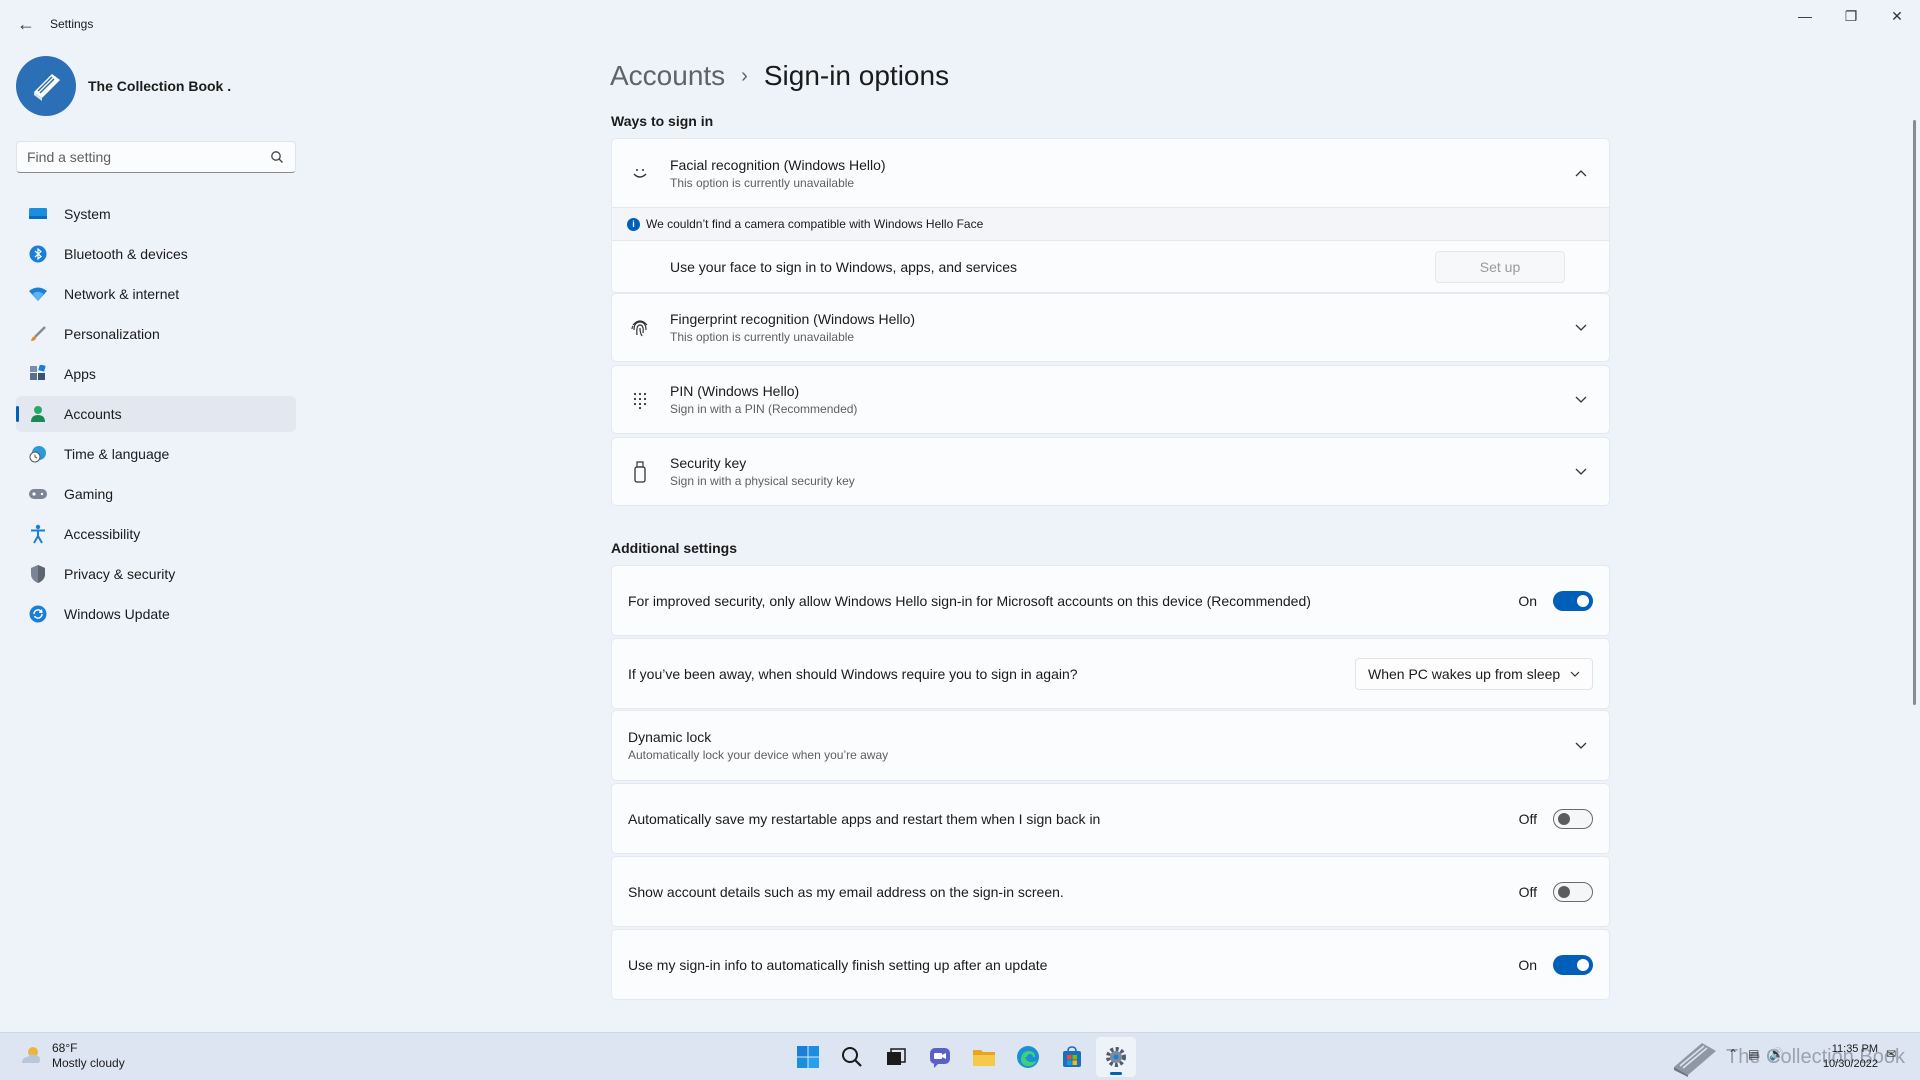  Describe the element at coordinates (1854, 1049) in the screenshot. I see `clock-time: 11:35 PM` at that location.